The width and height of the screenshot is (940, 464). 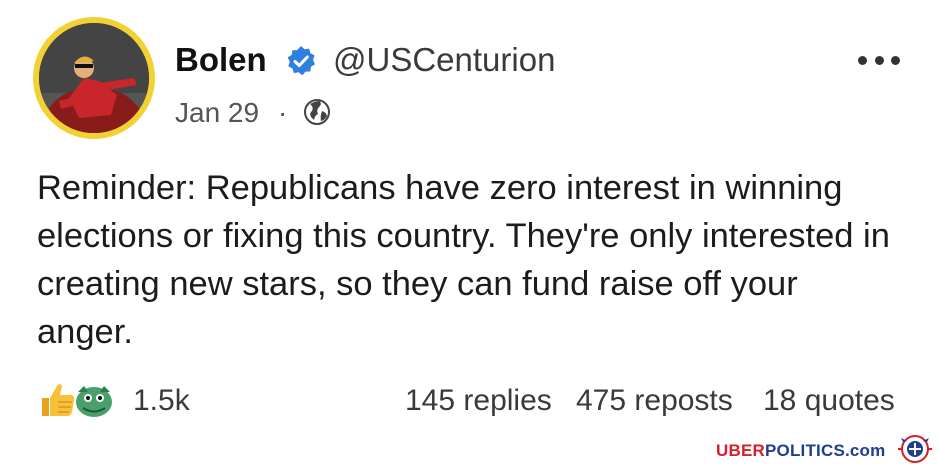 What do you see at coordinates (915, 449) in the screenshot?
I see `watermark-logo-icon` at bounding box center [915, 449].